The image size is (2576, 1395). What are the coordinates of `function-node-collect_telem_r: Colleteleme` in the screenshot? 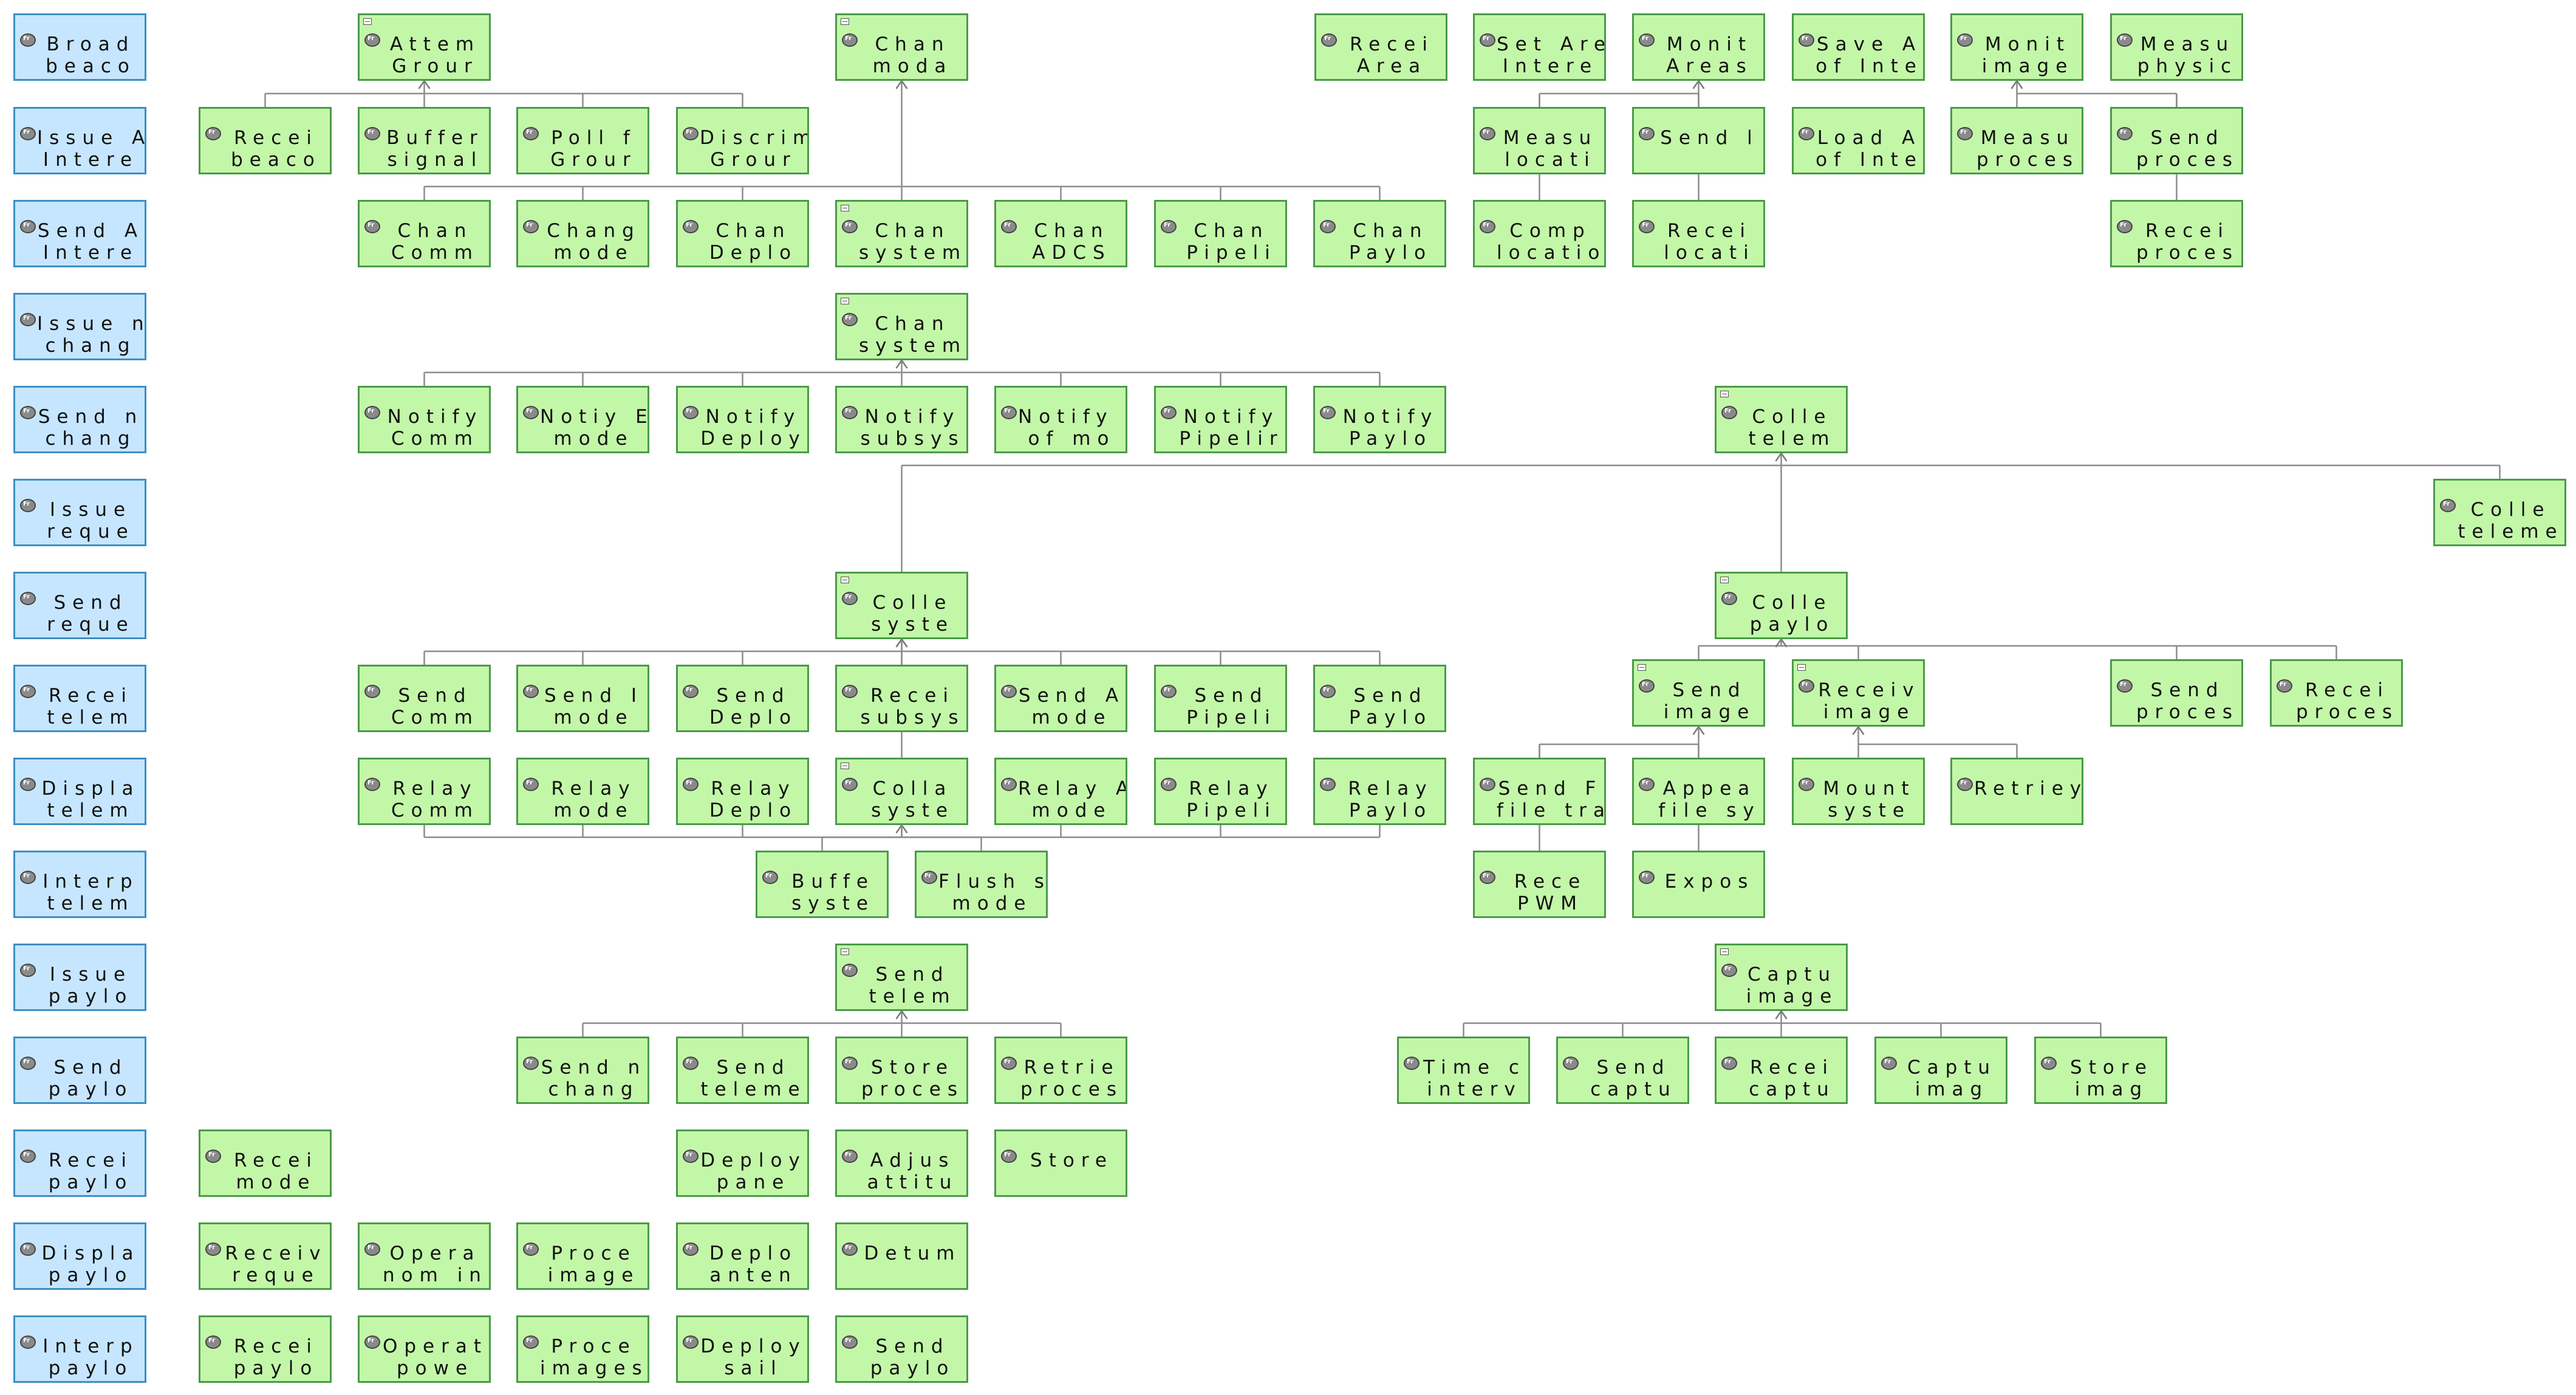 It's located at (2499, 512).